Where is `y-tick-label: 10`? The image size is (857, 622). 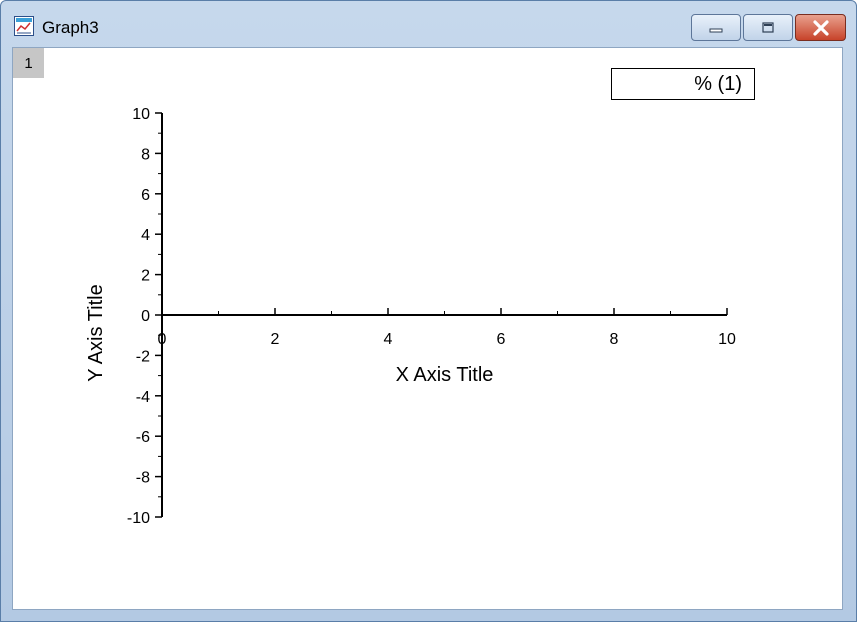
y-tick-label: 10 is located at coordinates (141, 114).